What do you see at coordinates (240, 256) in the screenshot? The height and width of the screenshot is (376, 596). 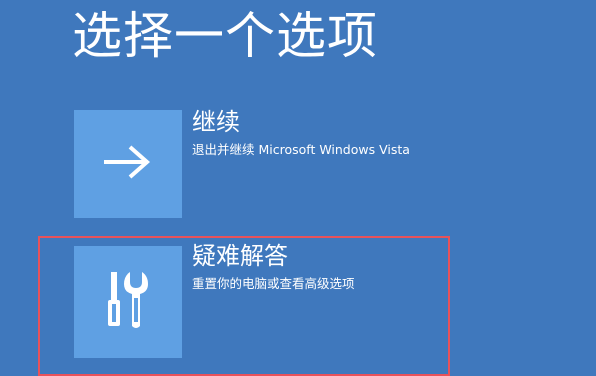 I see `troubleshoot-title: 疑难解答` at bounding box center [240, 256].